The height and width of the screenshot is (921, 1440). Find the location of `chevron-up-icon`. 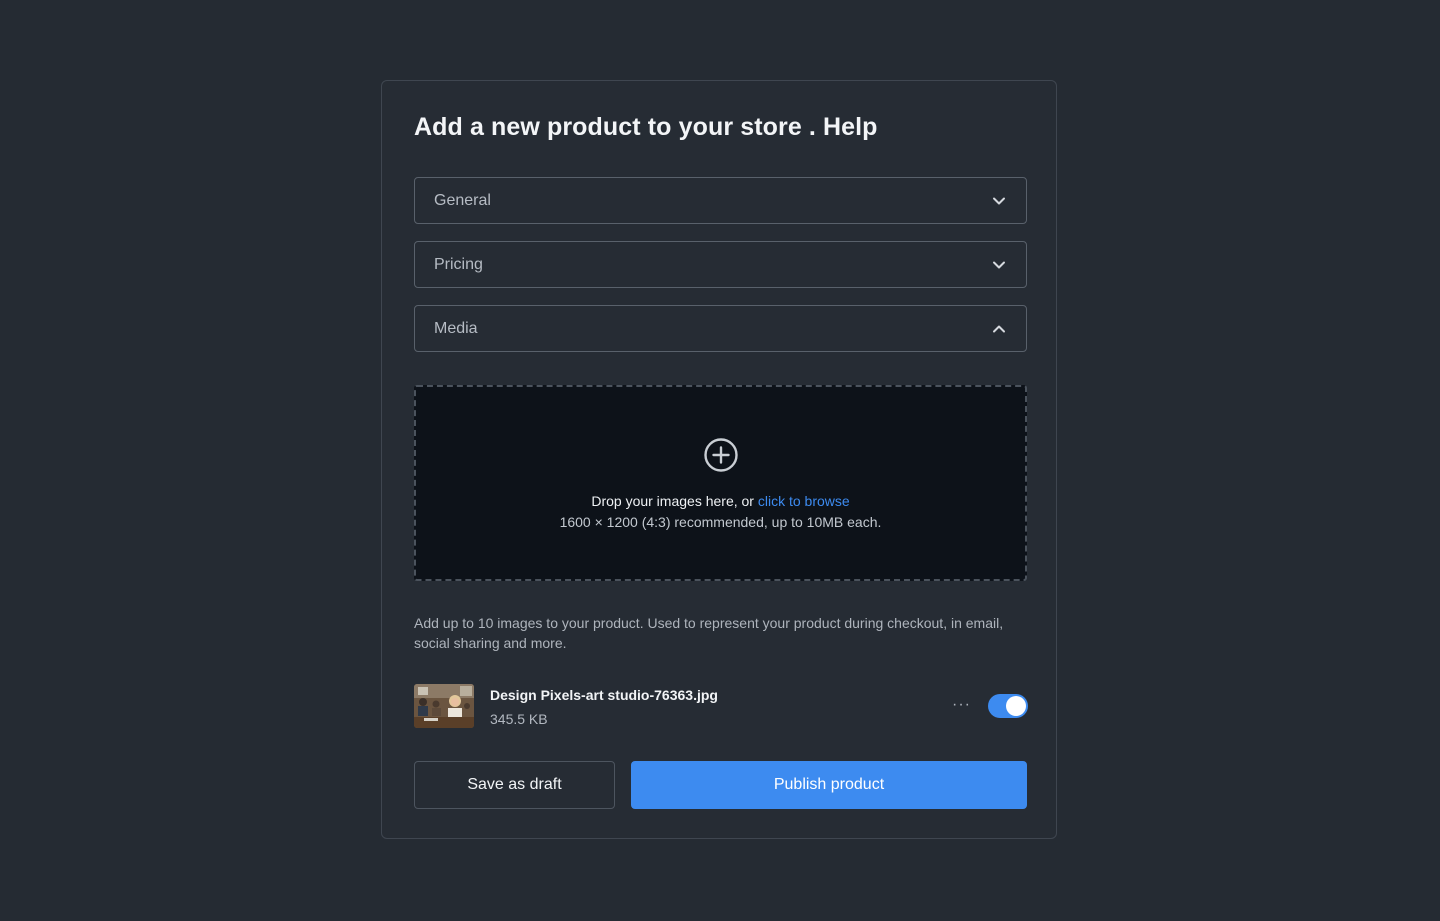

chevron-up-icon is located at coordinates (999, 328).